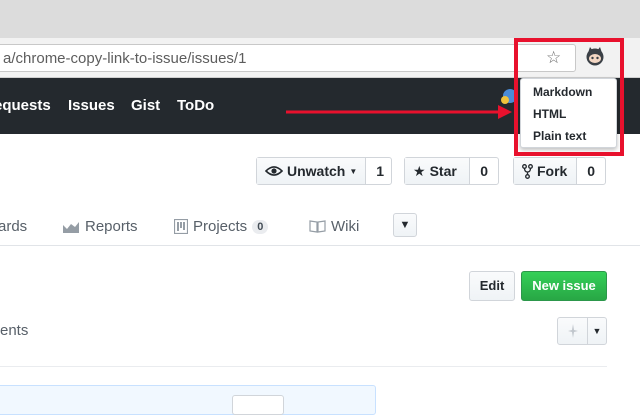 The image size is (640, 415). I want to click on star-label: Star, so click(443, 171).